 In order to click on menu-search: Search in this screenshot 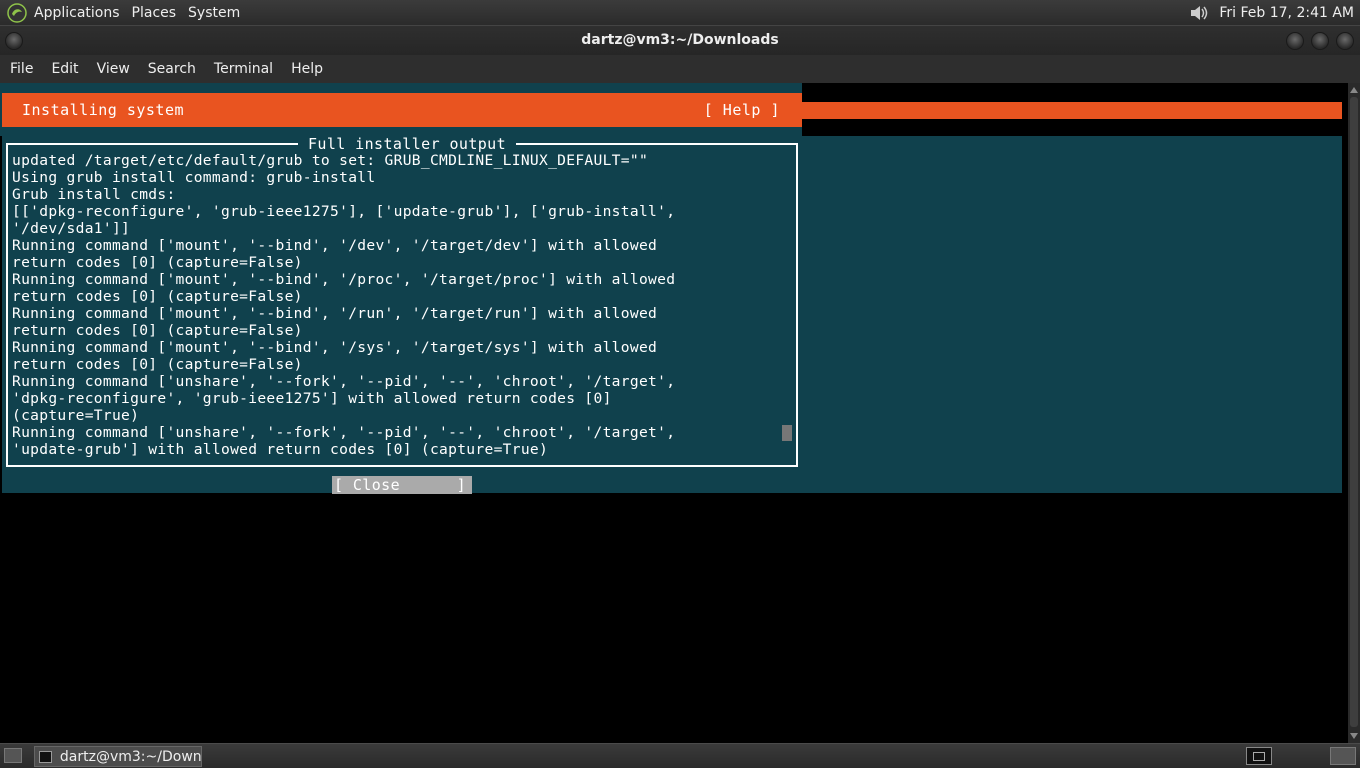, I will do `click(172, 69)`.